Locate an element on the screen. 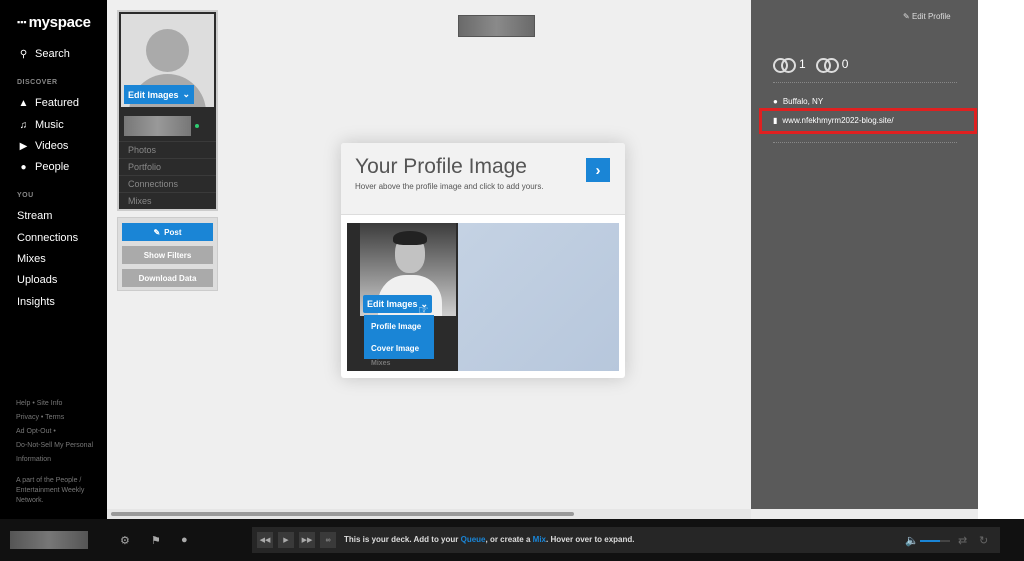 This screenshot has height=561, width=1024. avatar: Edit Images ⌄ is located at coordinates (167, 60).